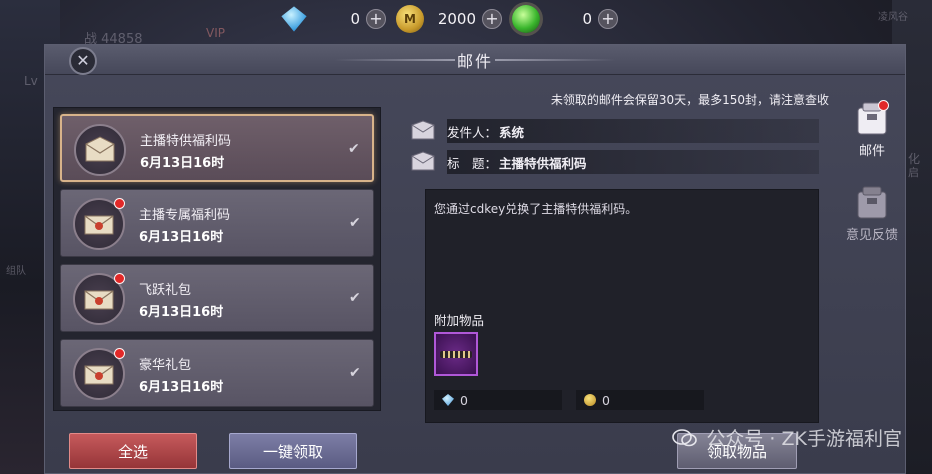 The width and height of the screenshot is (932, 474). I want to click on mail-item: 飞跃礼包 6月13日16时 ✔, so click(217, 298).